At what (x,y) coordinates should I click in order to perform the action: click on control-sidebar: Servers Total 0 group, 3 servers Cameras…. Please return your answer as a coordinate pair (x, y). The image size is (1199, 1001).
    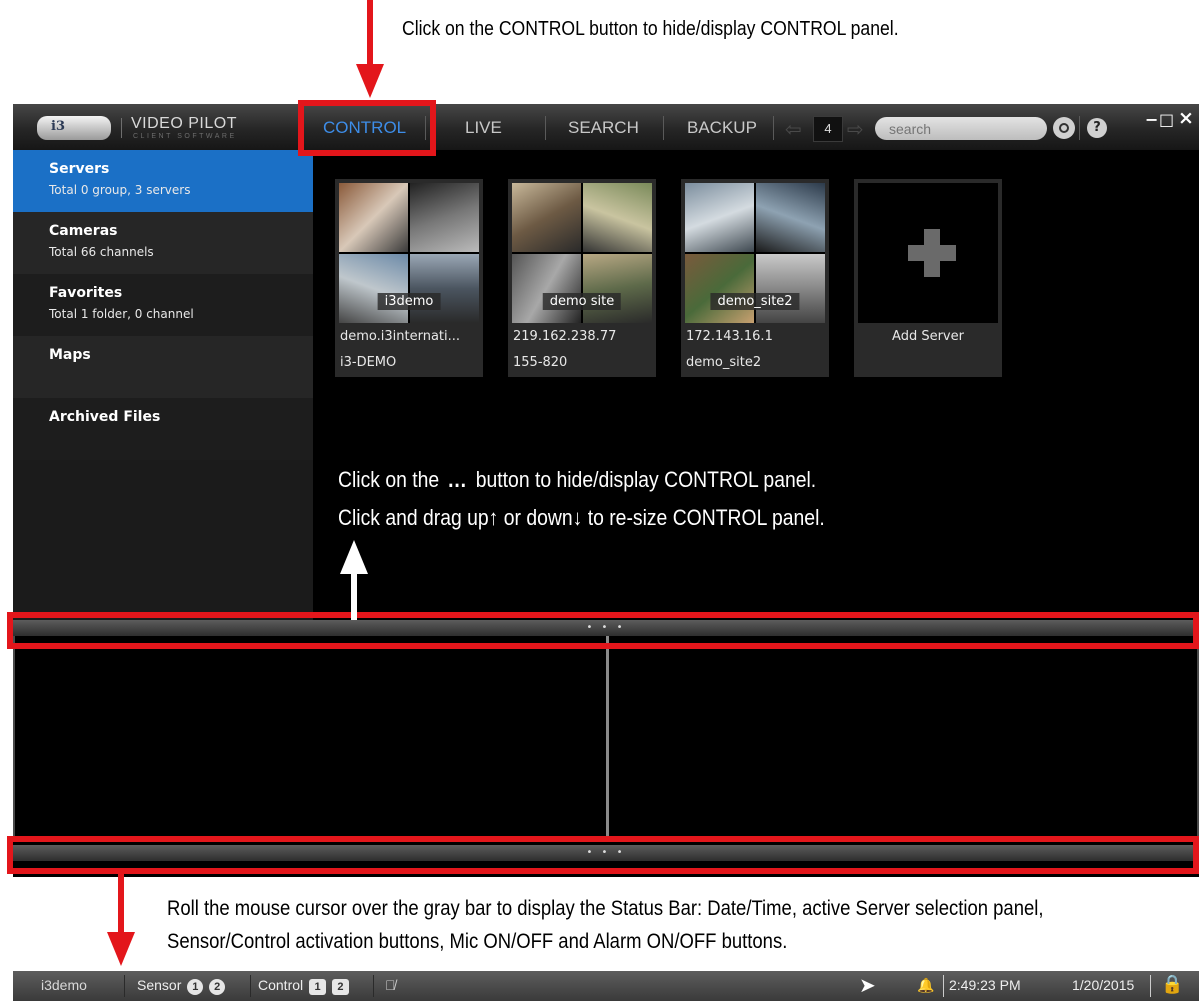
    Looking at the image, I should click on (163, 385).